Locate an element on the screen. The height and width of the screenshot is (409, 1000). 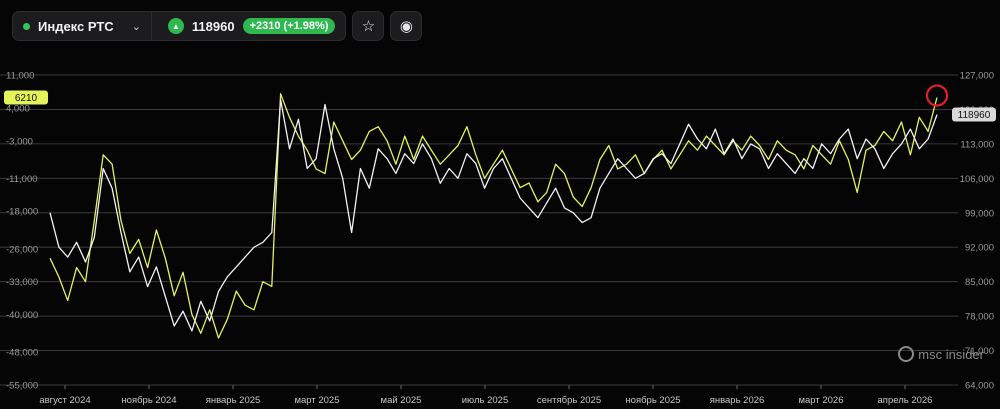
x-tick-label: август 2024 is located at coordinates (64, 400).